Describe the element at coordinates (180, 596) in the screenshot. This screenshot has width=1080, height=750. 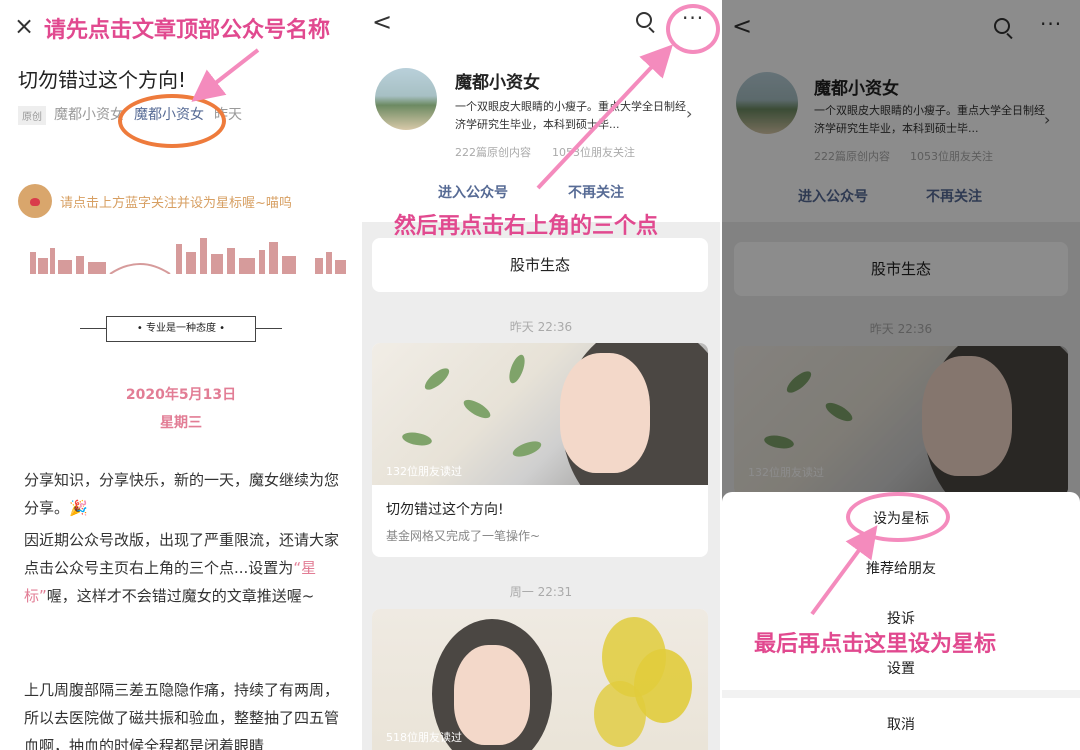
I see `paragraph-2-tail: 喔，这样才不会错过魔女的文章推送喔~` at that location.